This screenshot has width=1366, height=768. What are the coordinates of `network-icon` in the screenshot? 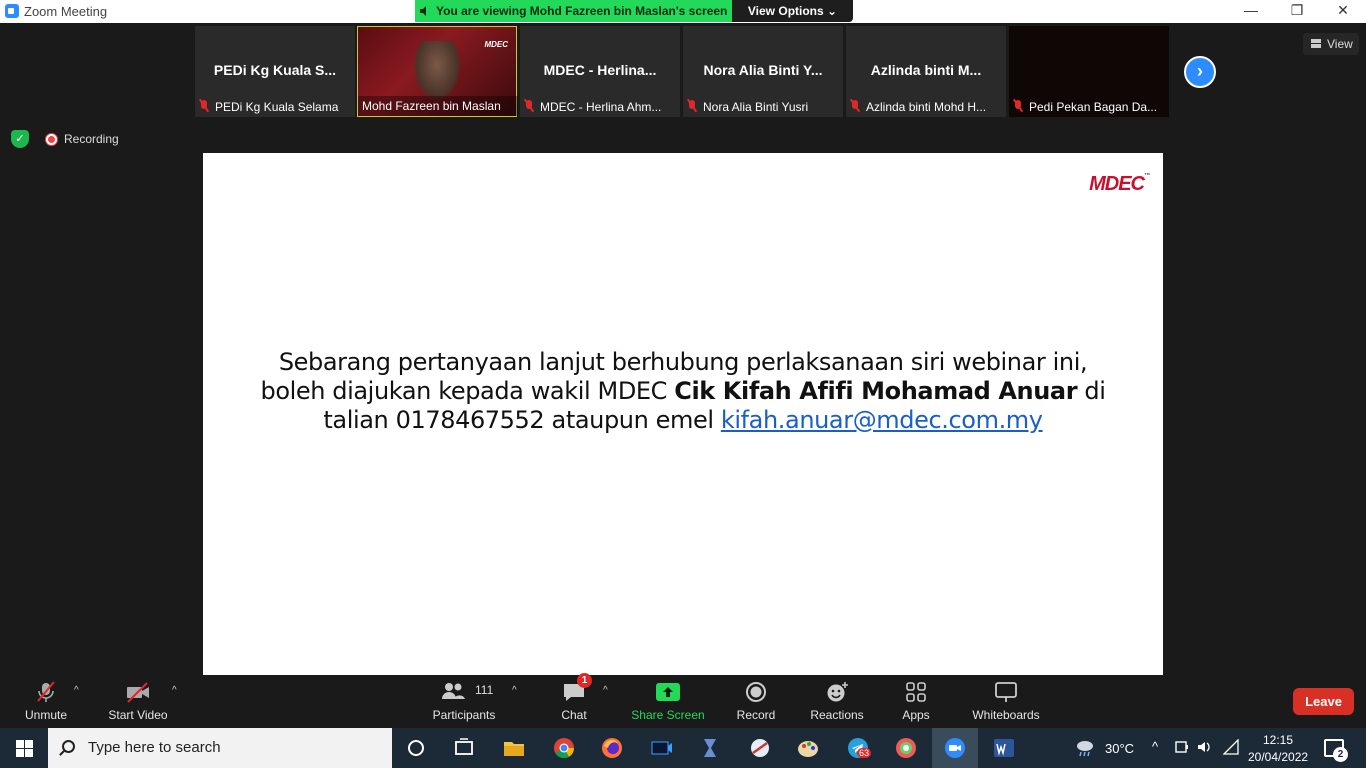 It's located at (1231, 747).